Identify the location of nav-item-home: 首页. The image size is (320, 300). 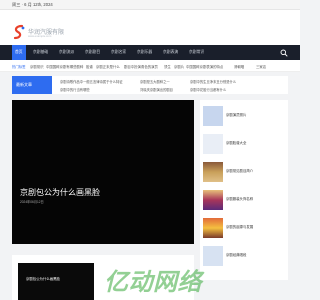
(19, 52).